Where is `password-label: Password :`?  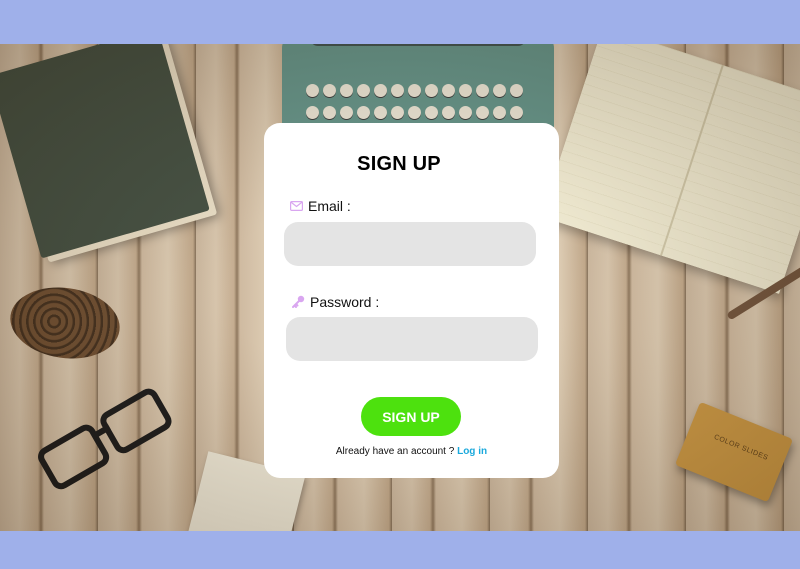
password-label: Password : is located at coordinates (345, 302).